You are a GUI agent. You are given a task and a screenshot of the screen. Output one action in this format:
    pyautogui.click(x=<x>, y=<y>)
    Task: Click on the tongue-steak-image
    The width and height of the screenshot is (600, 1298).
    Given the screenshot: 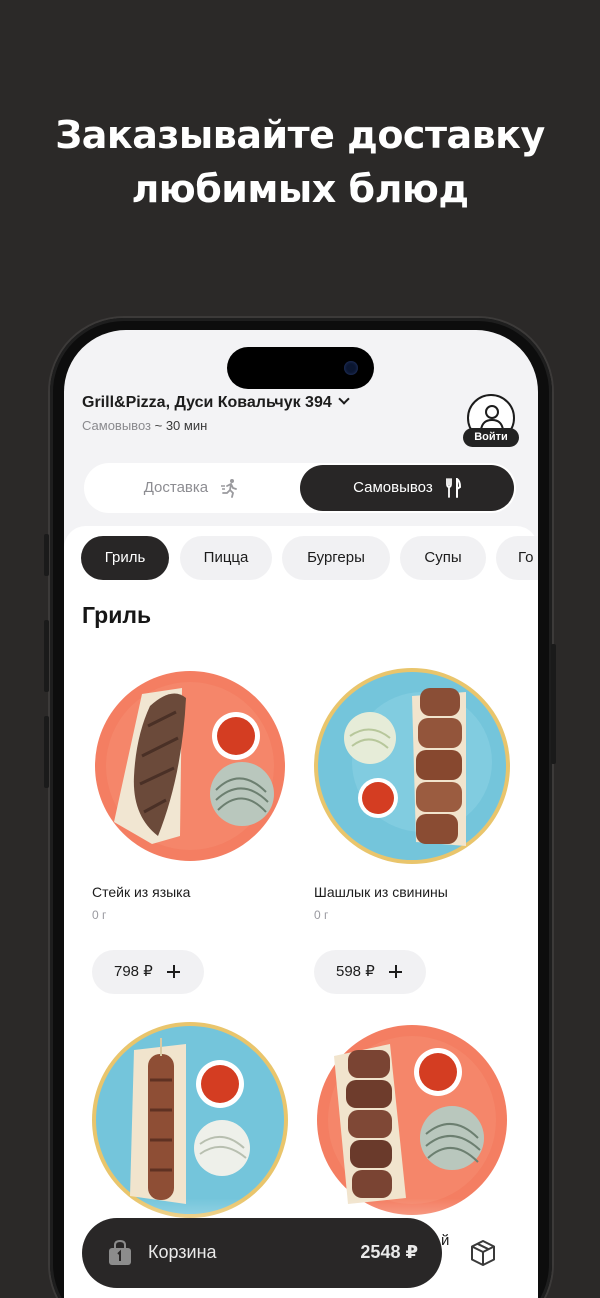 What is the action you would take?
    pyautogui.click(x=190, y=766)
    